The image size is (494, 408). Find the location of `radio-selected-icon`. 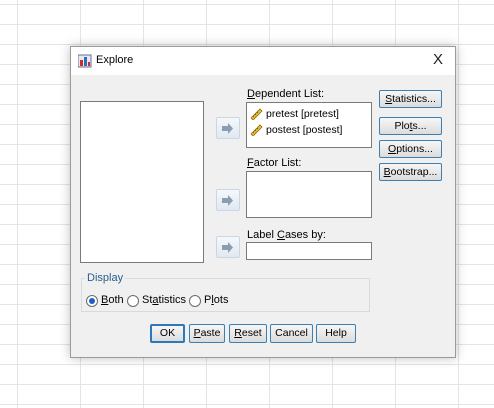

radio-selected-icon is located at coordinates (92, 301).